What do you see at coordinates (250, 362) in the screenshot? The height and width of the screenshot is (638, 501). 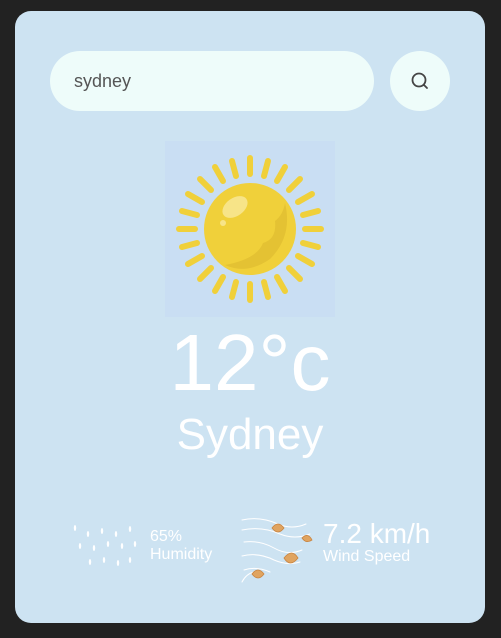 I see `temperature: 12°c` at bounding box center [250, 362].